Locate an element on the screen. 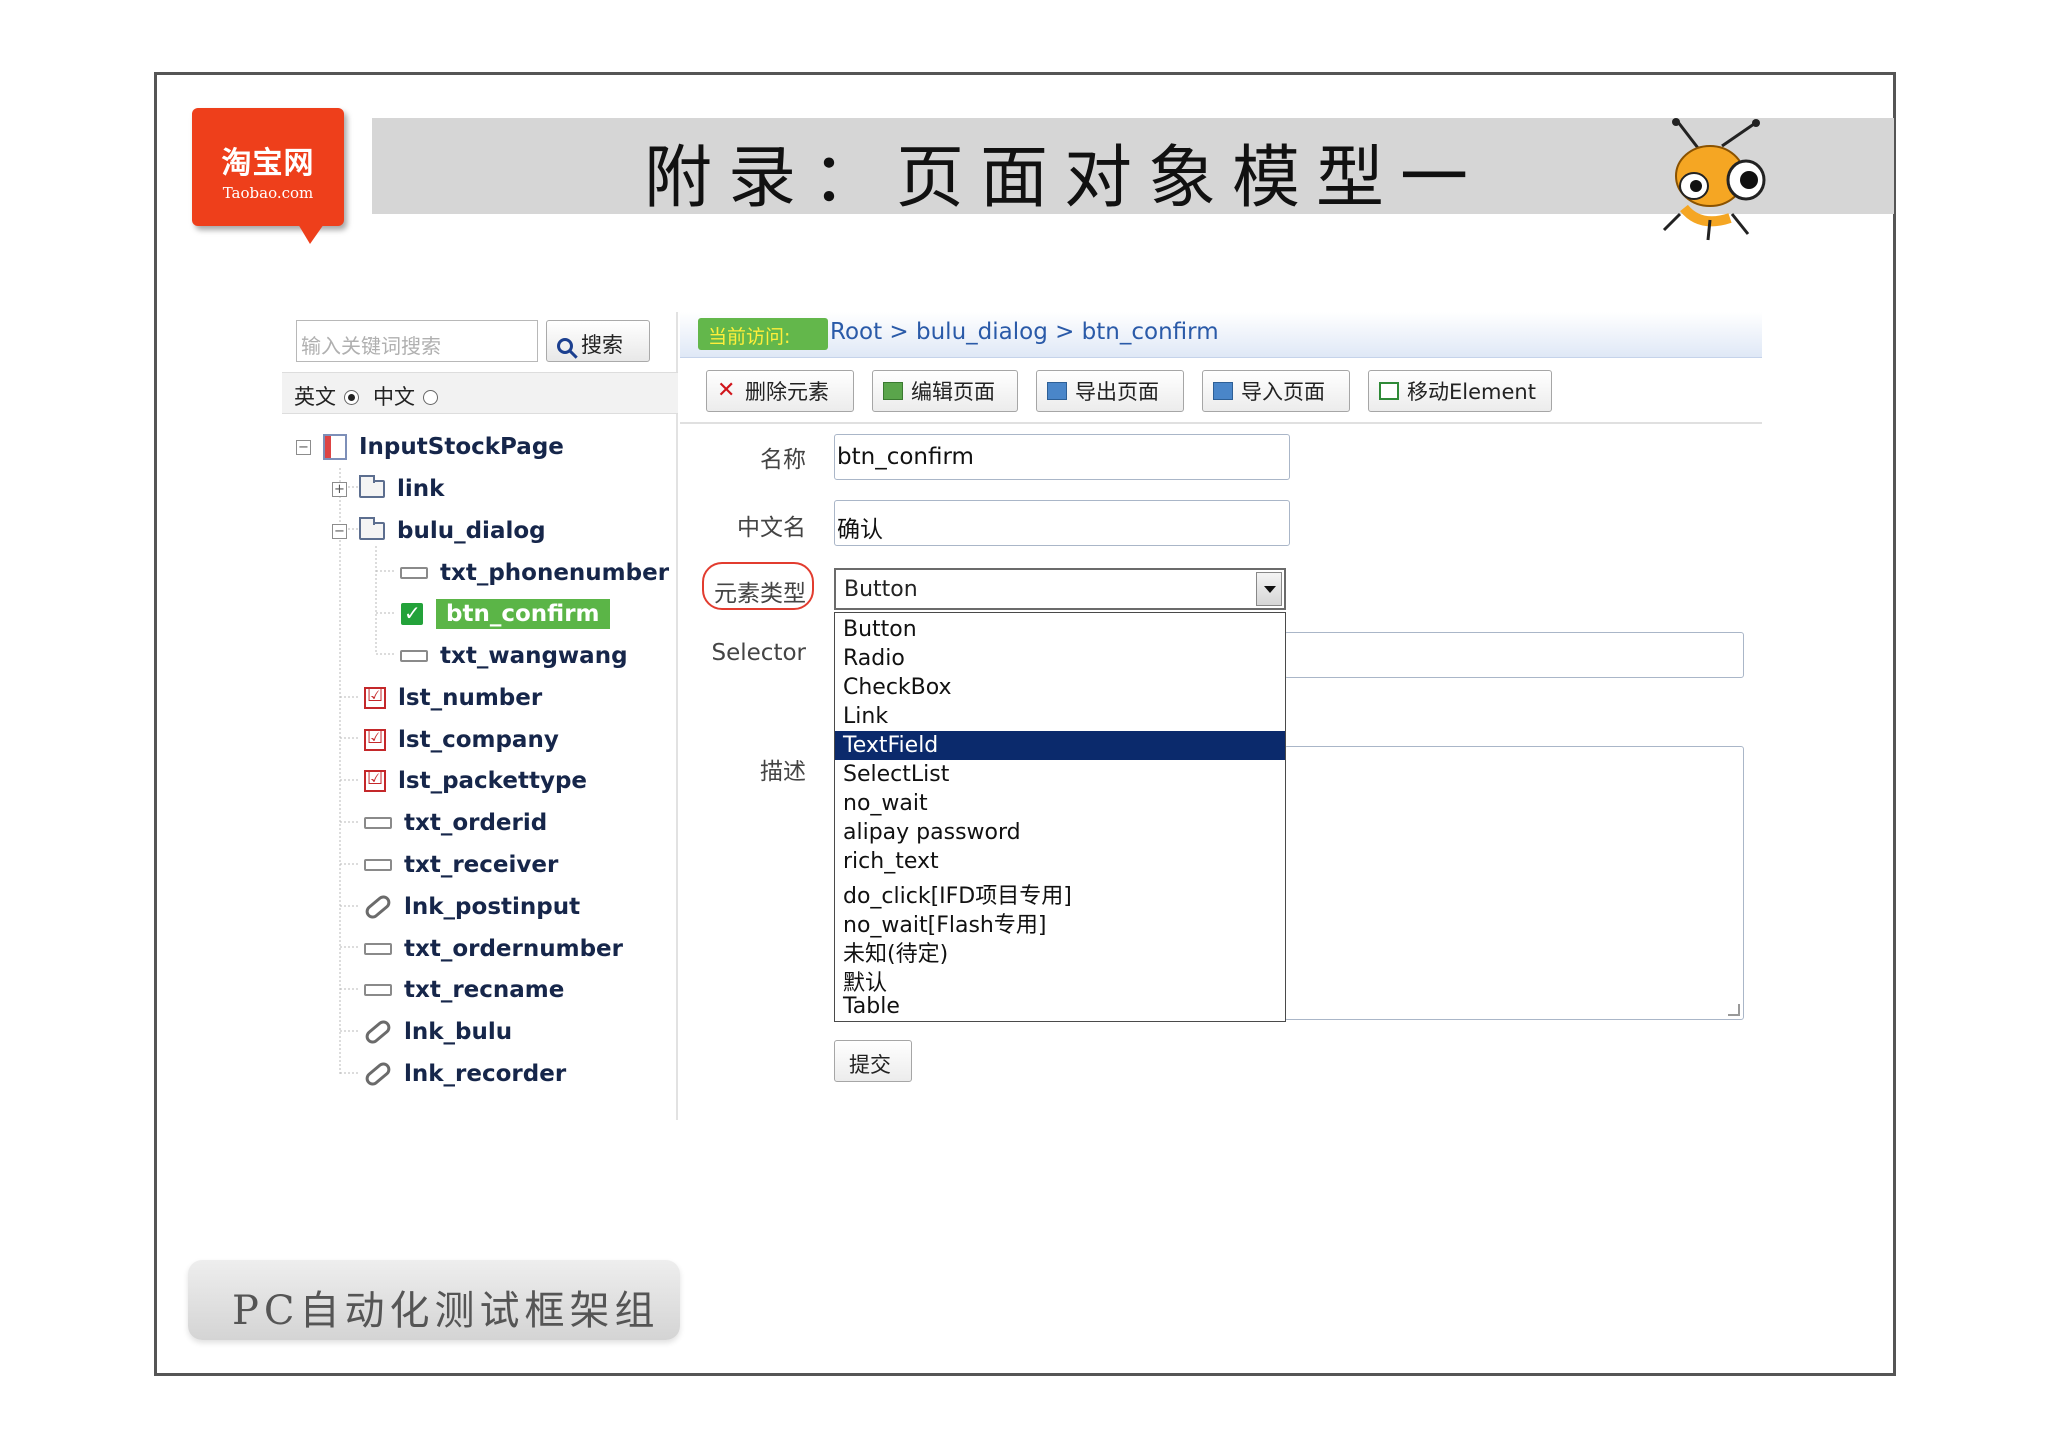 This screenshot has height=1448, width=2048. tree-node: − bulu_dialog is located at coordinates (439, 531).